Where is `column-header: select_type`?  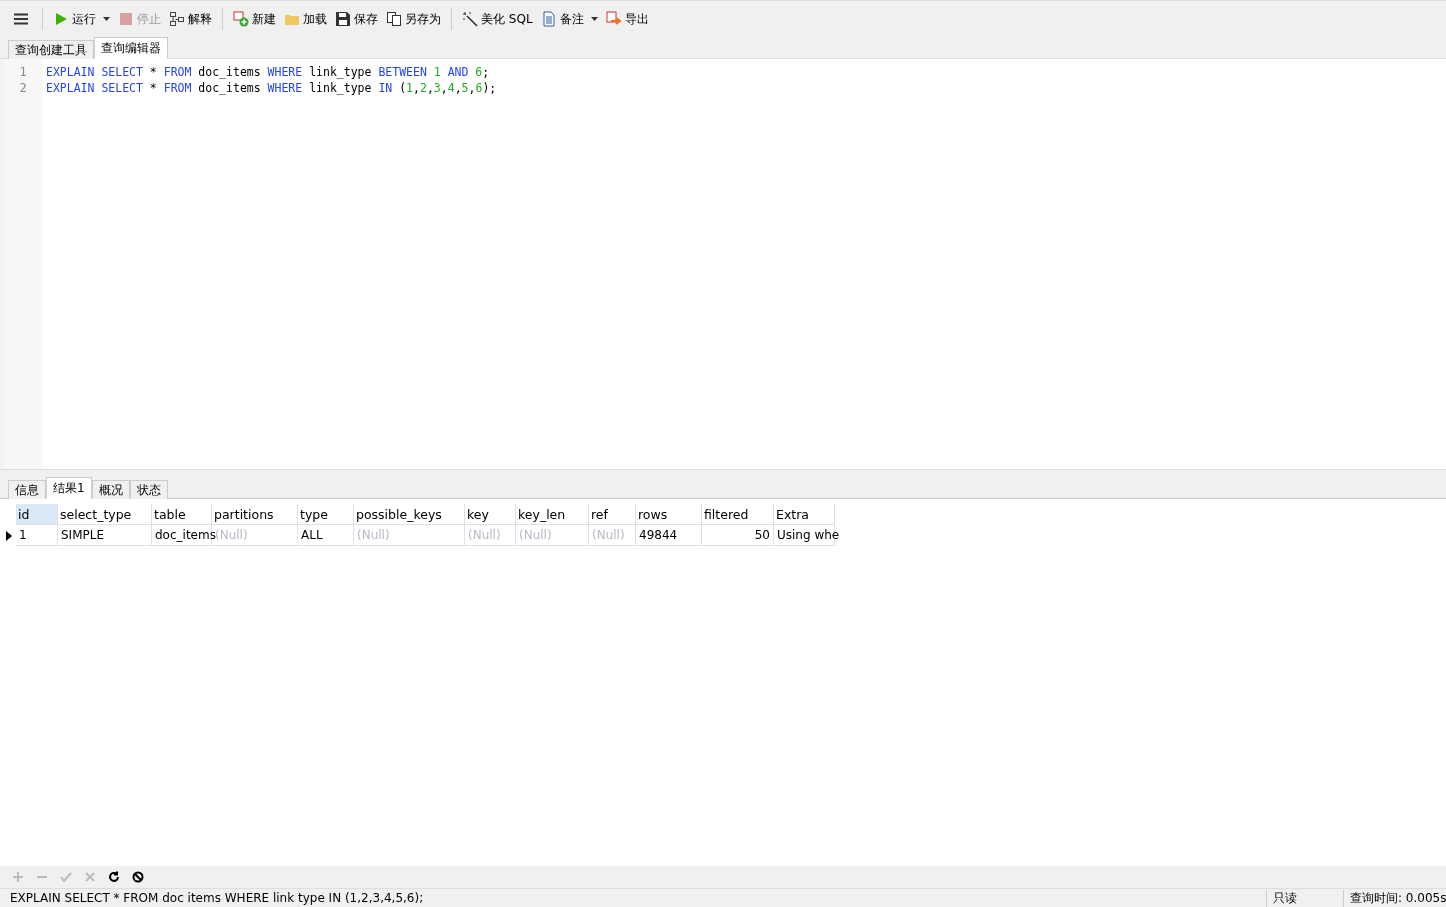 column-header: select_type is located at coordinates (105, 514).